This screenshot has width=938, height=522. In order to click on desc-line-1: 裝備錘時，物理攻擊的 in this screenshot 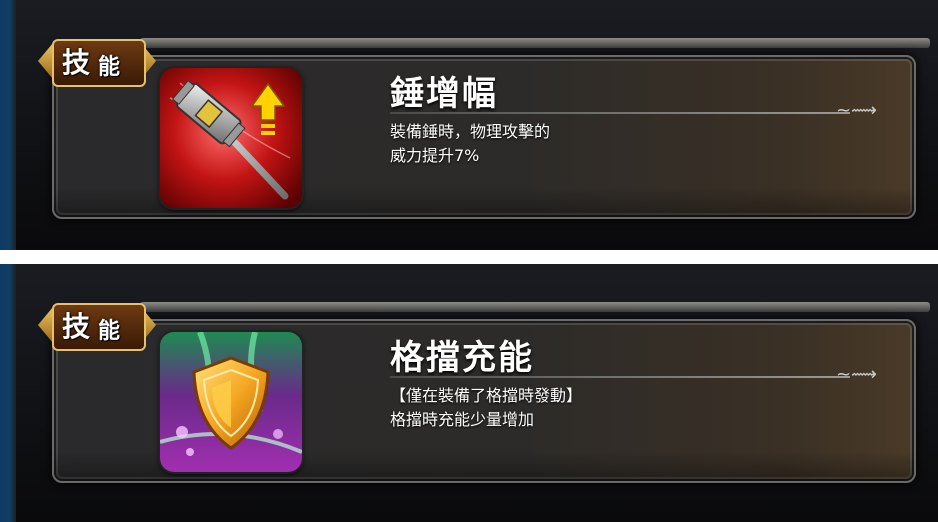, I will do `click(470, 131)`.